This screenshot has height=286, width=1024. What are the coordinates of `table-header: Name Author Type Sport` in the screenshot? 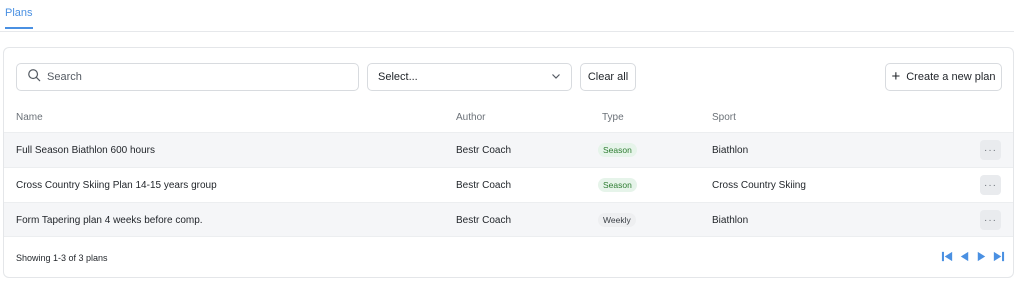 It's located at (508, 119).